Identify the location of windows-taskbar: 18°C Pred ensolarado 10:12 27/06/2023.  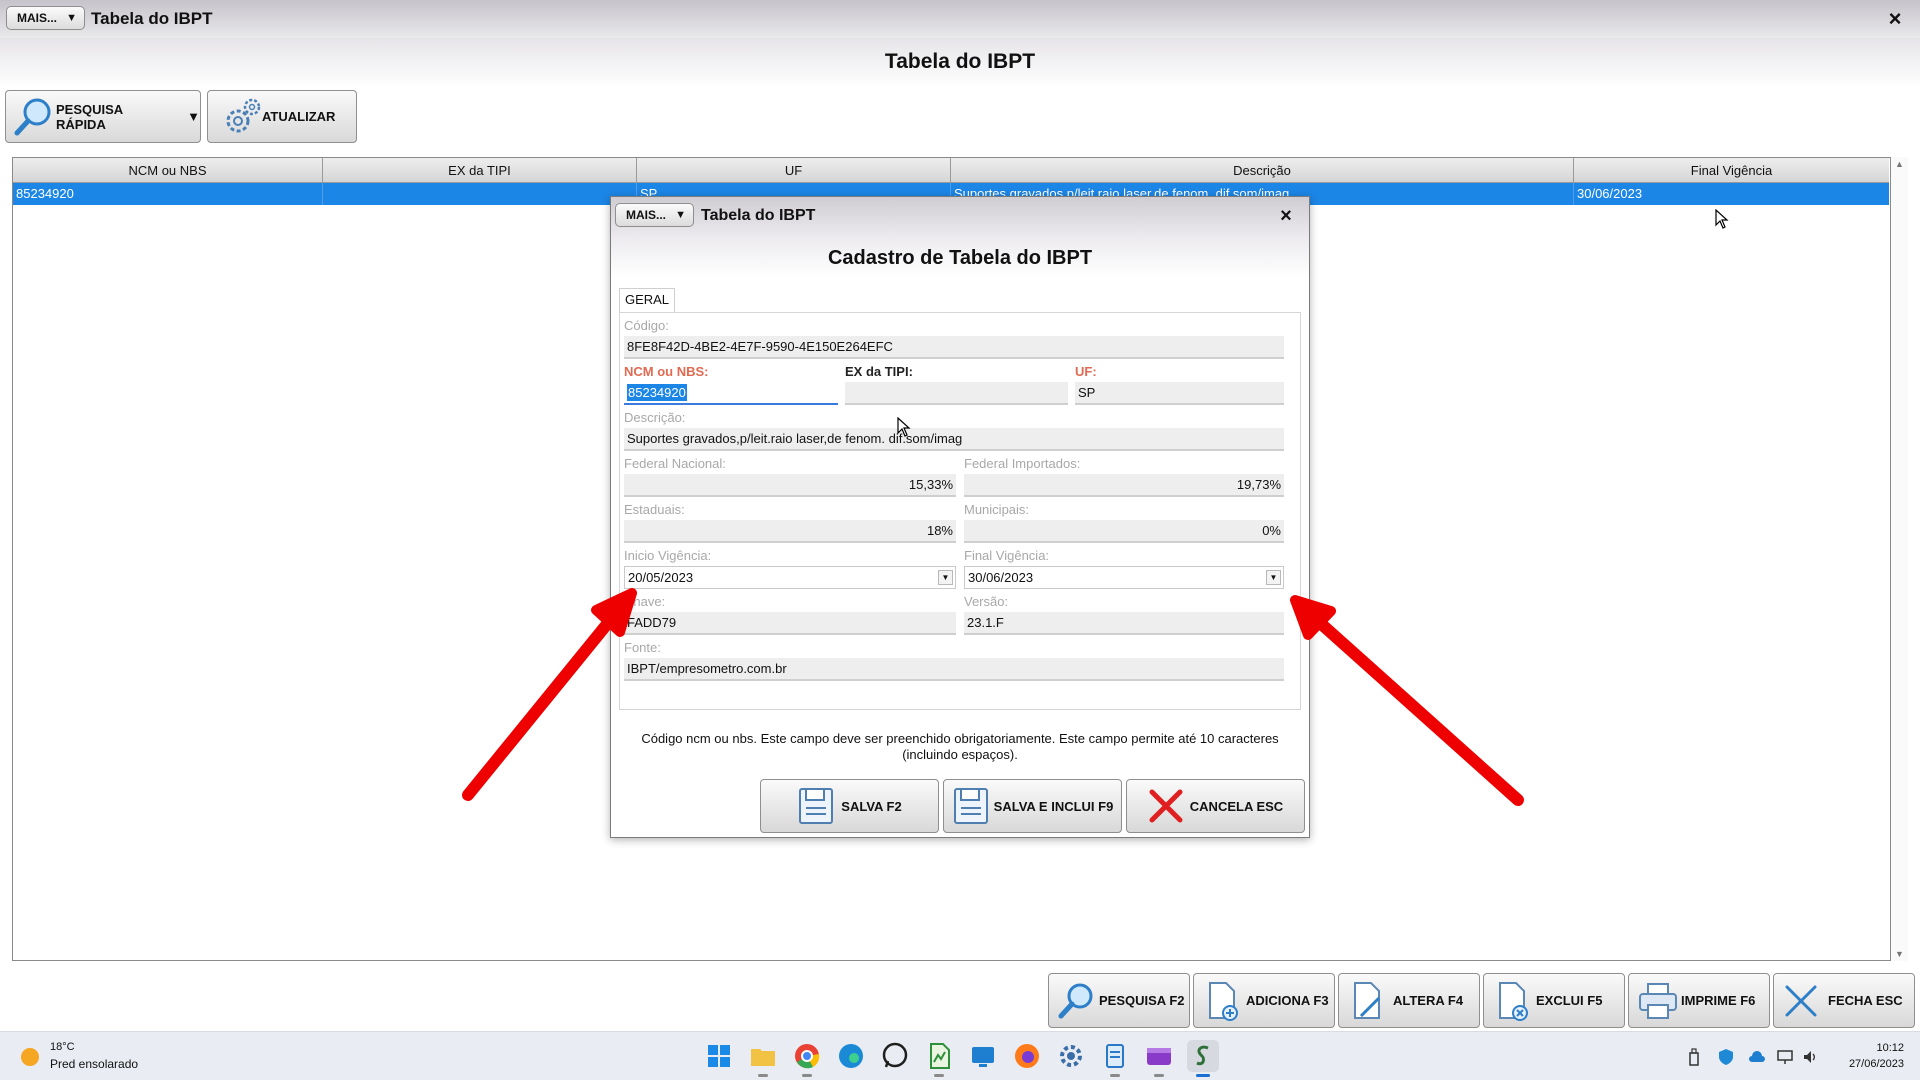
(960, 1055).